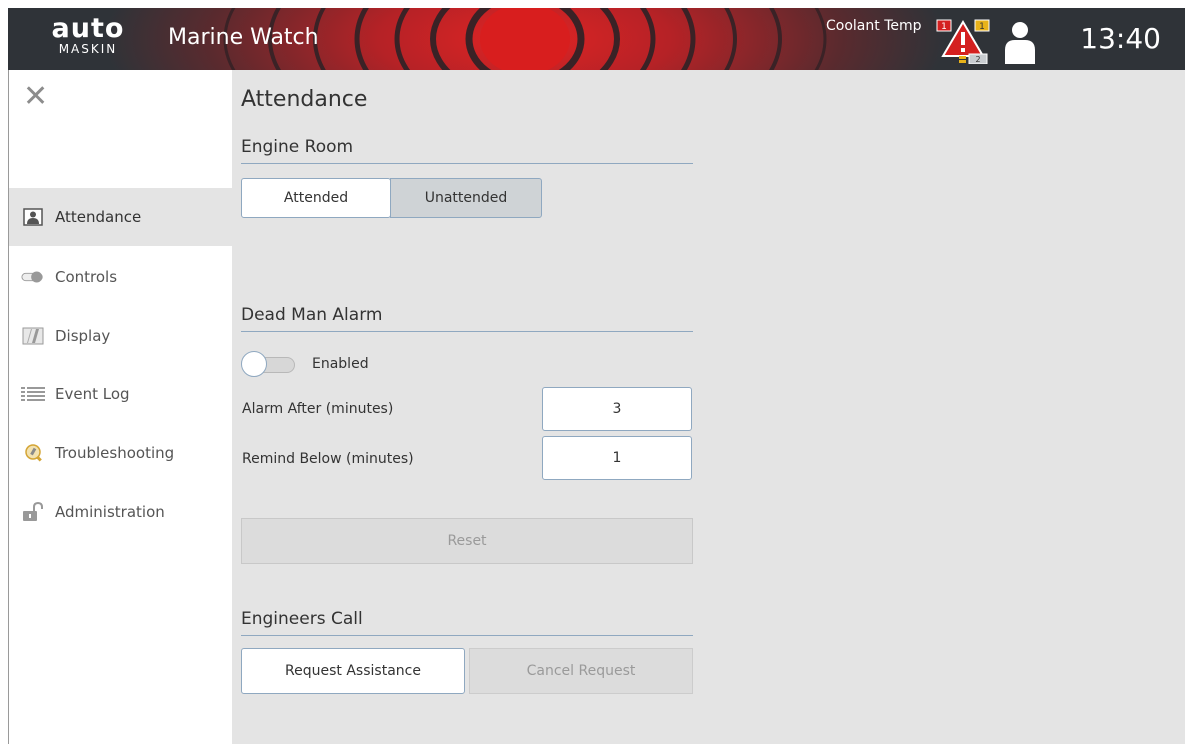 This screenshot has width=1185, height=744. Describe the element at coordinates (316, 198) in the screenshot. I see `attended-button: Attended` at that location.